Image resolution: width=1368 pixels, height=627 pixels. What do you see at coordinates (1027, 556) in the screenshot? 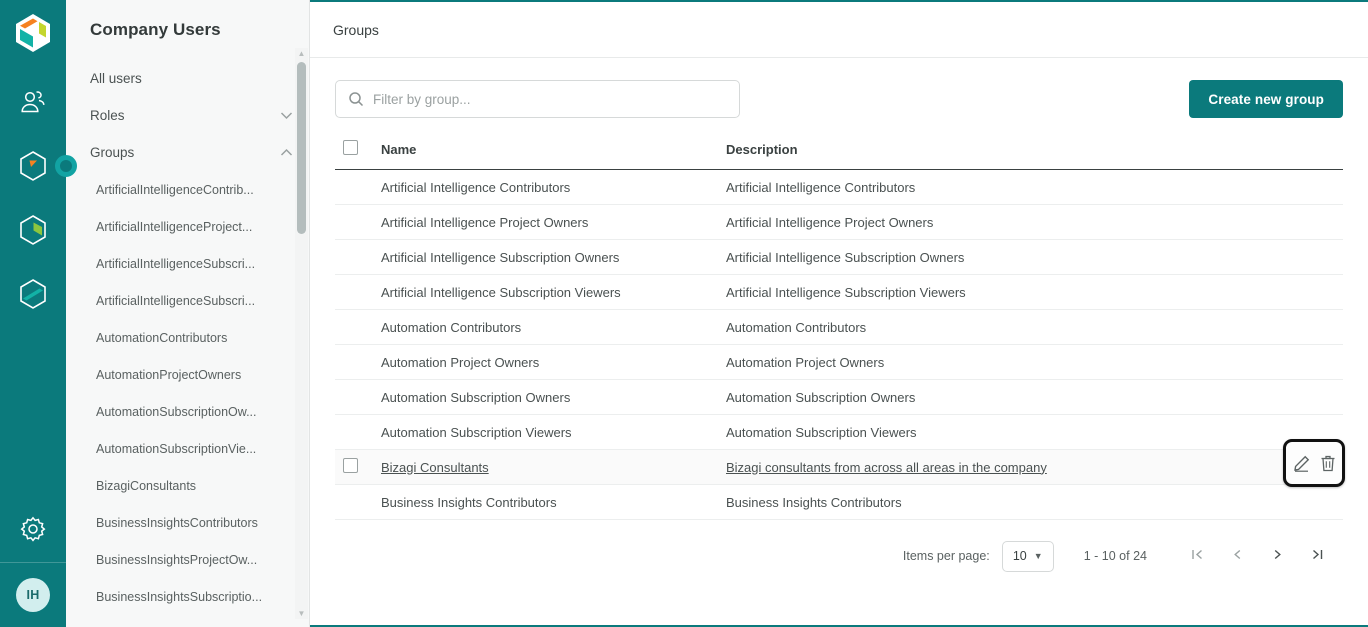
I see `page-size-select: 10 ▼` at bounding box center [1027, 556].